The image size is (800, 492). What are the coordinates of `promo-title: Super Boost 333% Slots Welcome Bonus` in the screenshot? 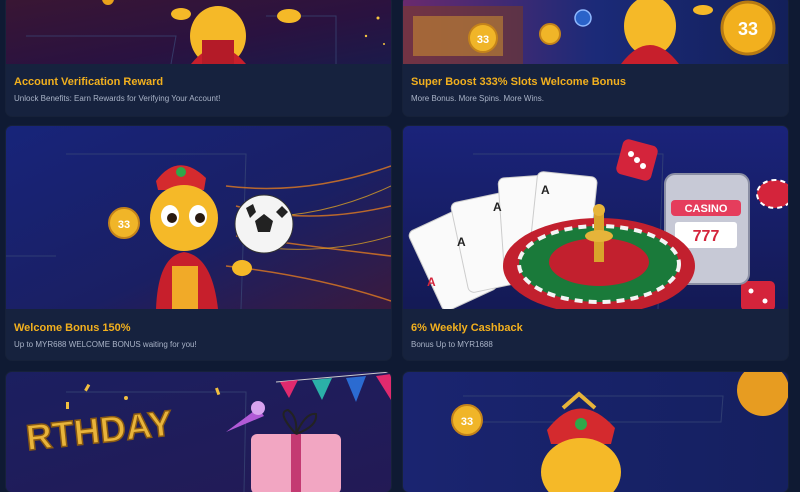 It's located at (518, 82).